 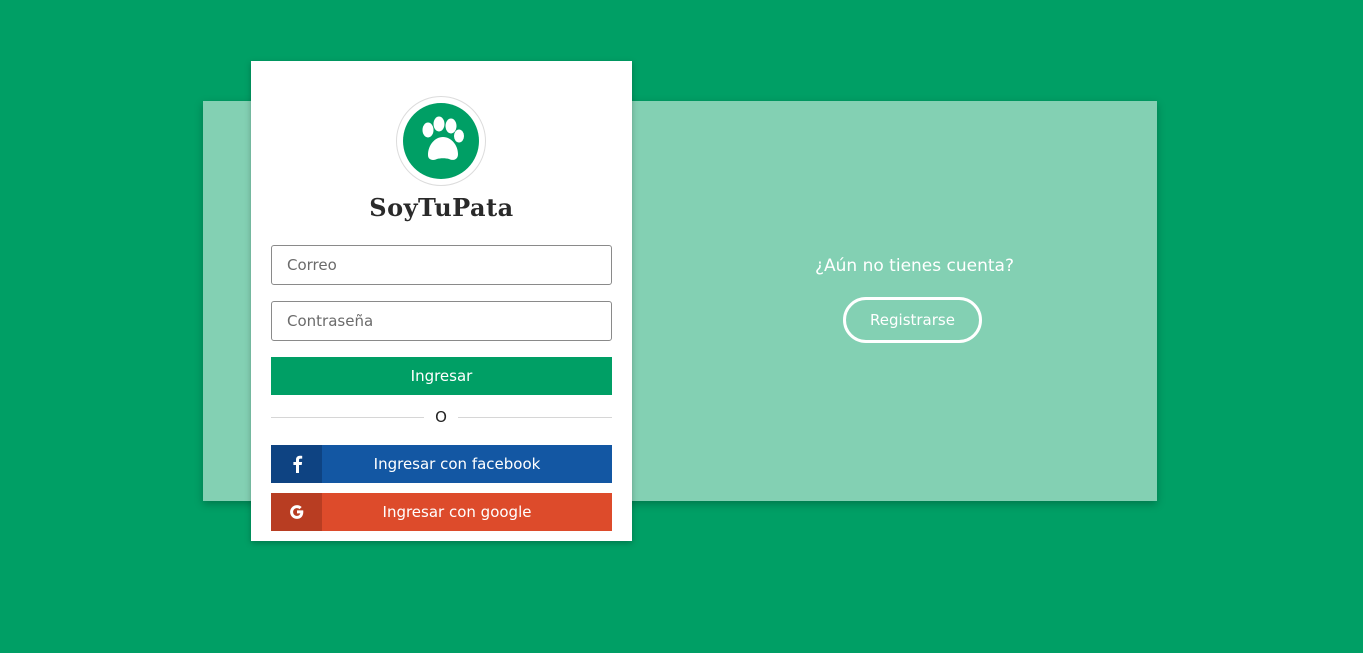 What do you see at coordinates (441, 376) in the screenshot?
I see `login-button: Ingresar` at bounding box center [441, 376].